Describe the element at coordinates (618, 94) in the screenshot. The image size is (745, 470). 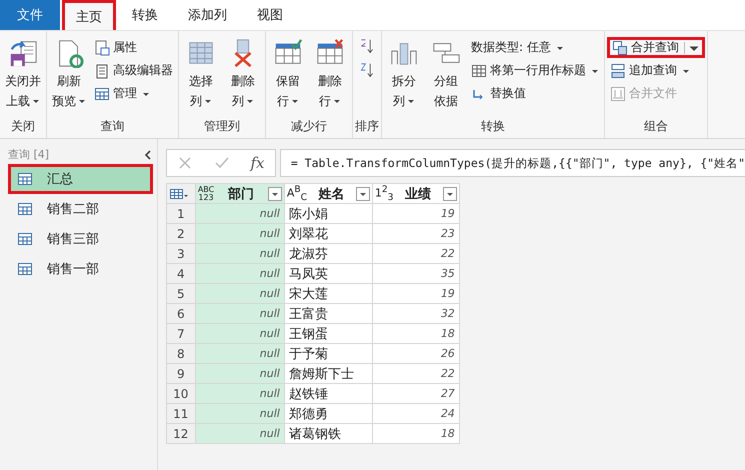
I see `combine-files-icon` at that location.